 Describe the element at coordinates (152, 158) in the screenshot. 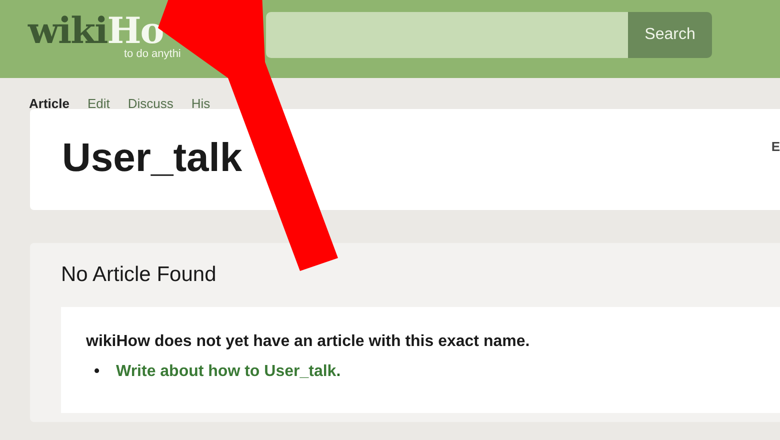

I see `page-title: User_talk` at that location.